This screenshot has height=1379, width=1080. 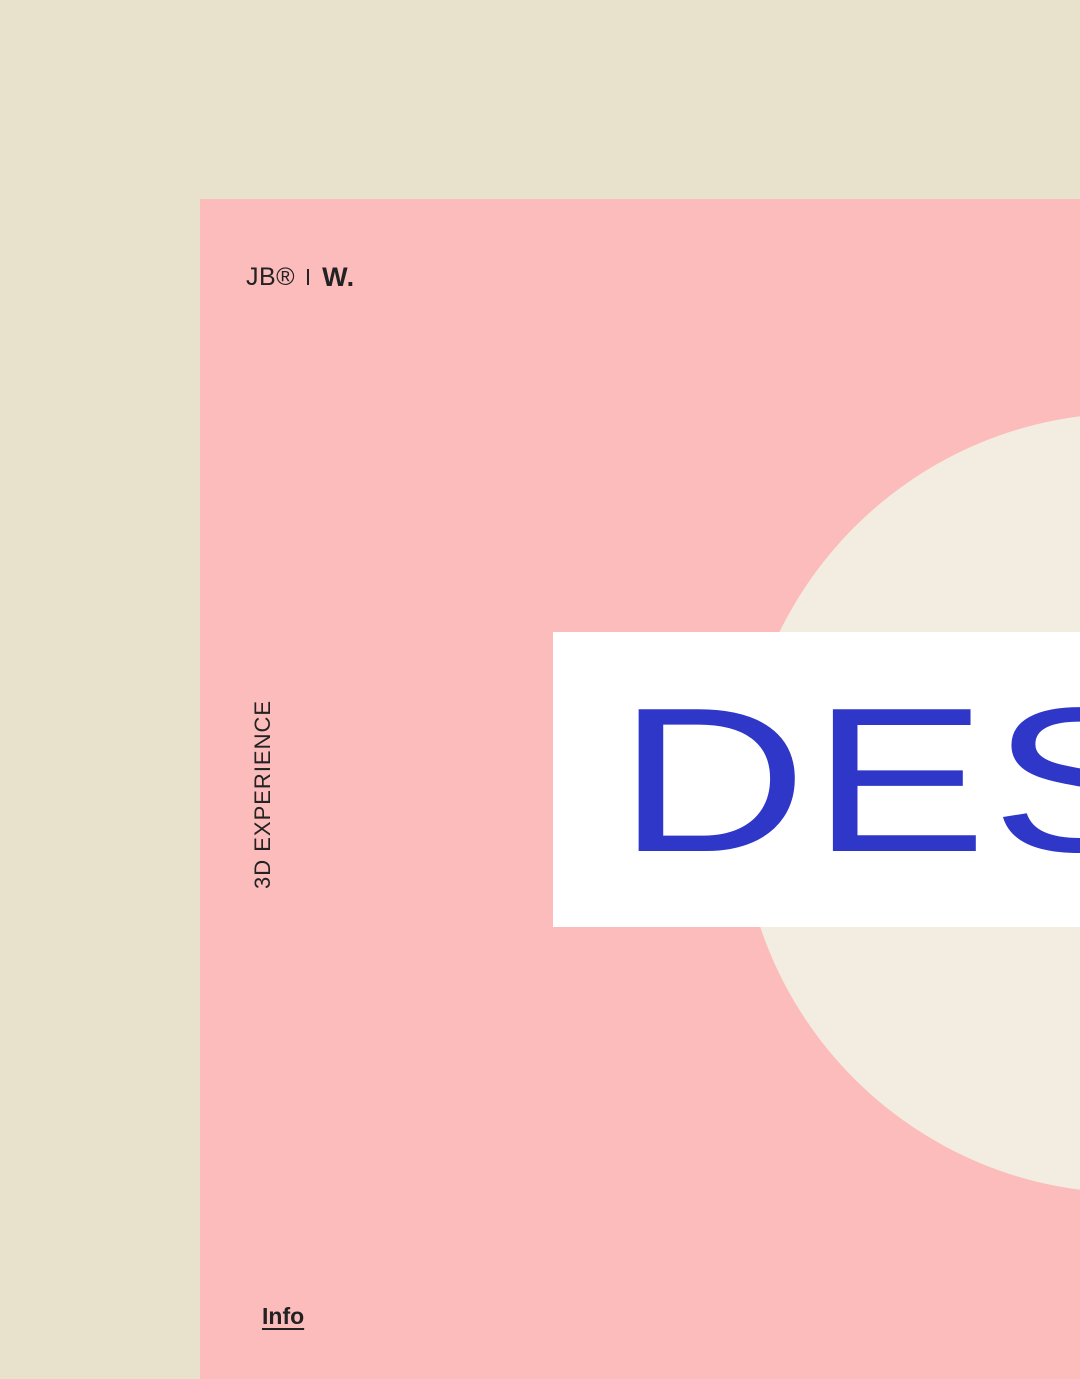 What do you see at coordinates (271, 276) in the screenshot?
I see `logo-jb-text: JB®` at bounding box center [271, 276].